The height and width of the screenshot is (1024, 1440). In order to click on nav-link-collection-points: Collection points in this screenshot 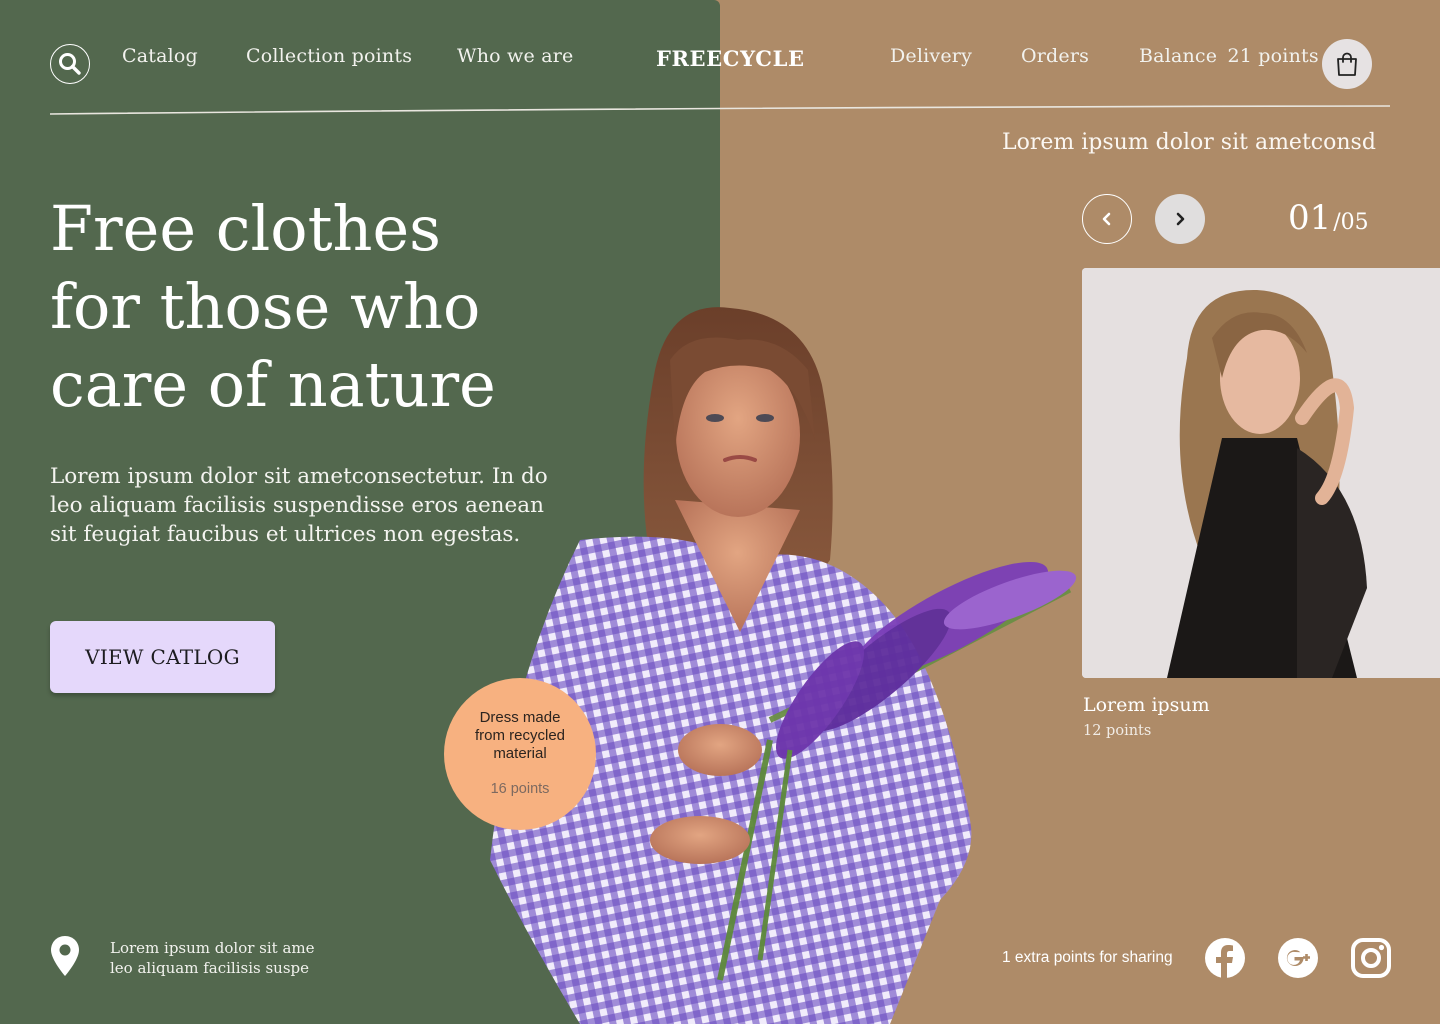, I will do `click(329, 56)`.